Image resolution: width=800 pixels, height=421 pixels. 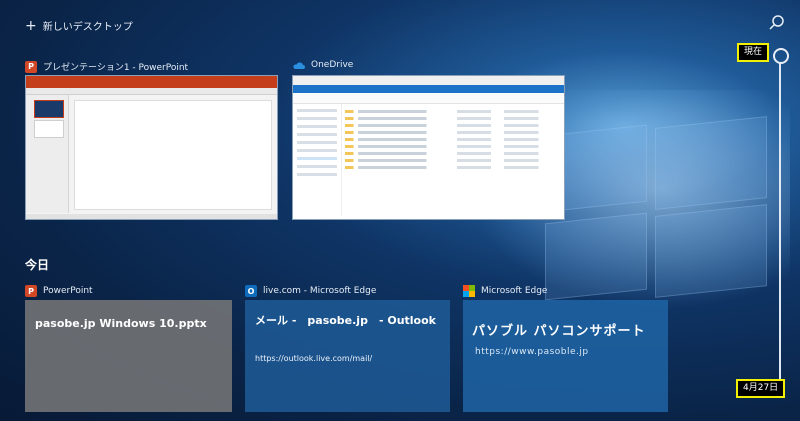 I want to click on activity-card-edge: パソブル パソコンサポート https://www.pasoble.jp, so click(x=565, y=356).